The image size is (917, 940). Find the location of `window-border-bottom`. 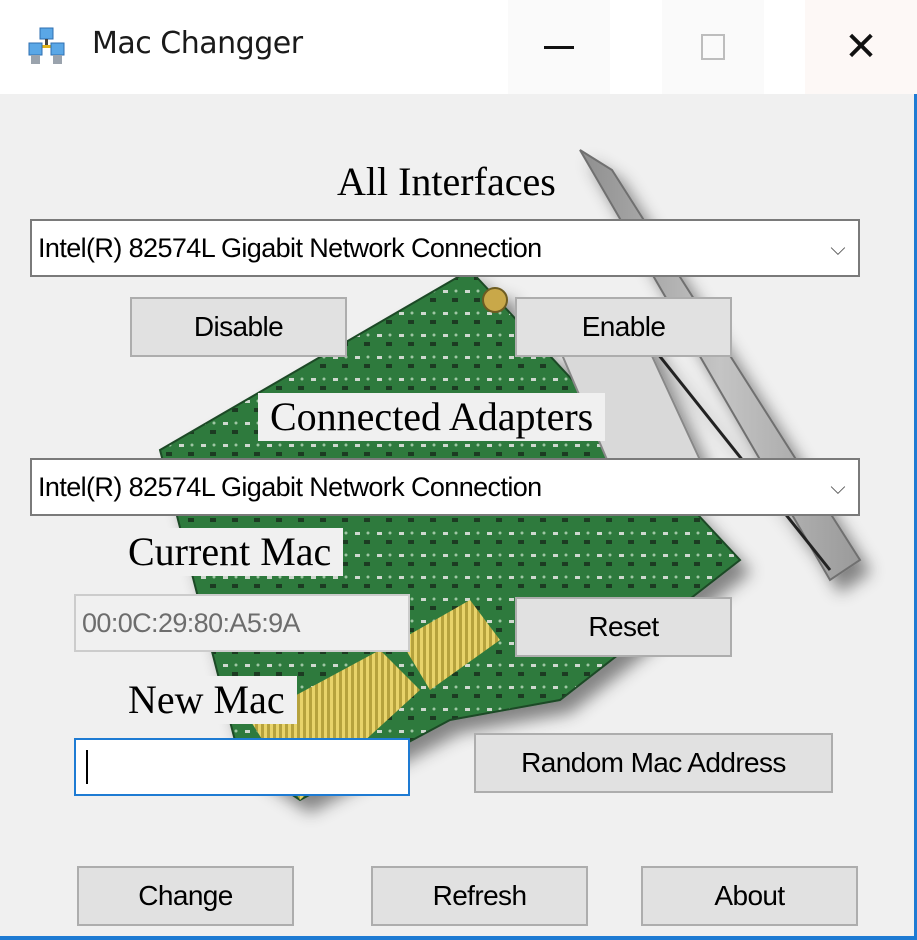

window-border-bottom is located at coordinates (458, 938).